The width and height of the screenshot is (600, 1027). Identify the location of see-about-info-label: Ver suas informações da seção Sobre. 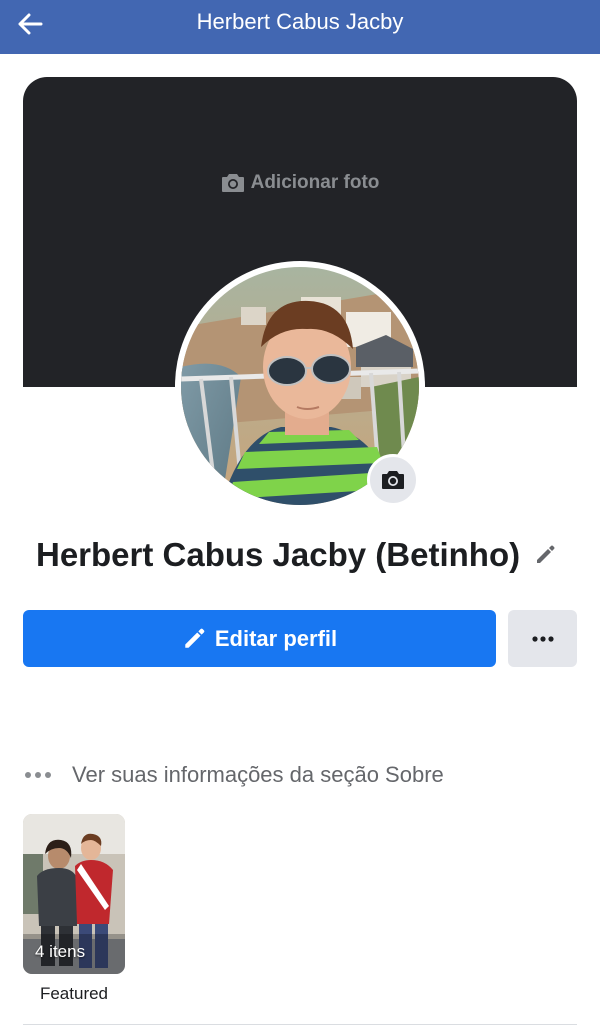
(258, 774).